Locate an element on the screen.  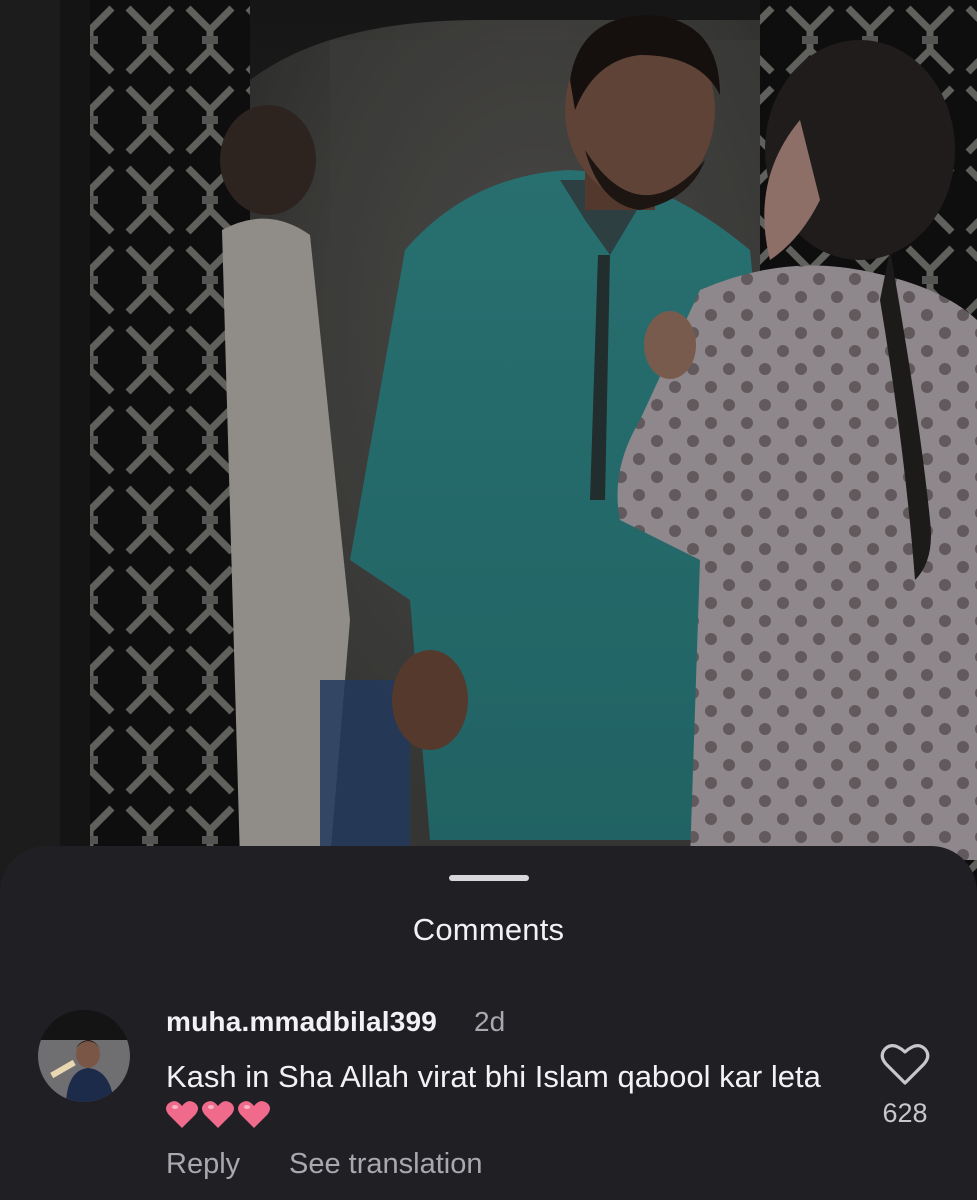
see-translation-button: See translation is located at coordinates (385, 1164).